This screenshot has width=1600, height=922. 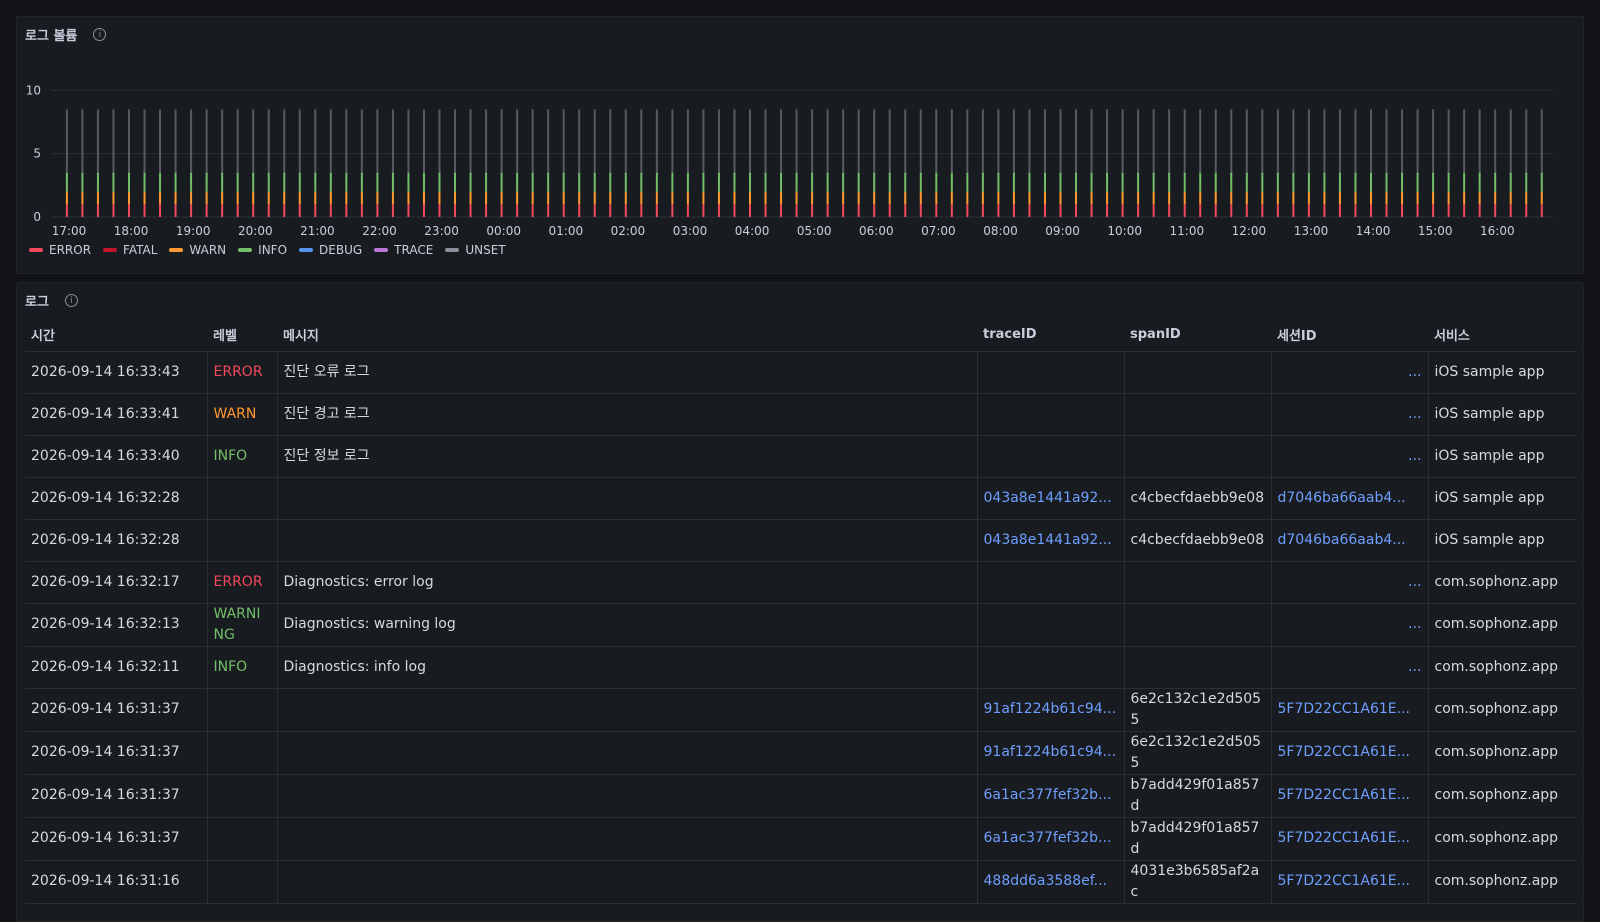 I want to click on column-header-service: 서비스, so click(x=1502, y=335).